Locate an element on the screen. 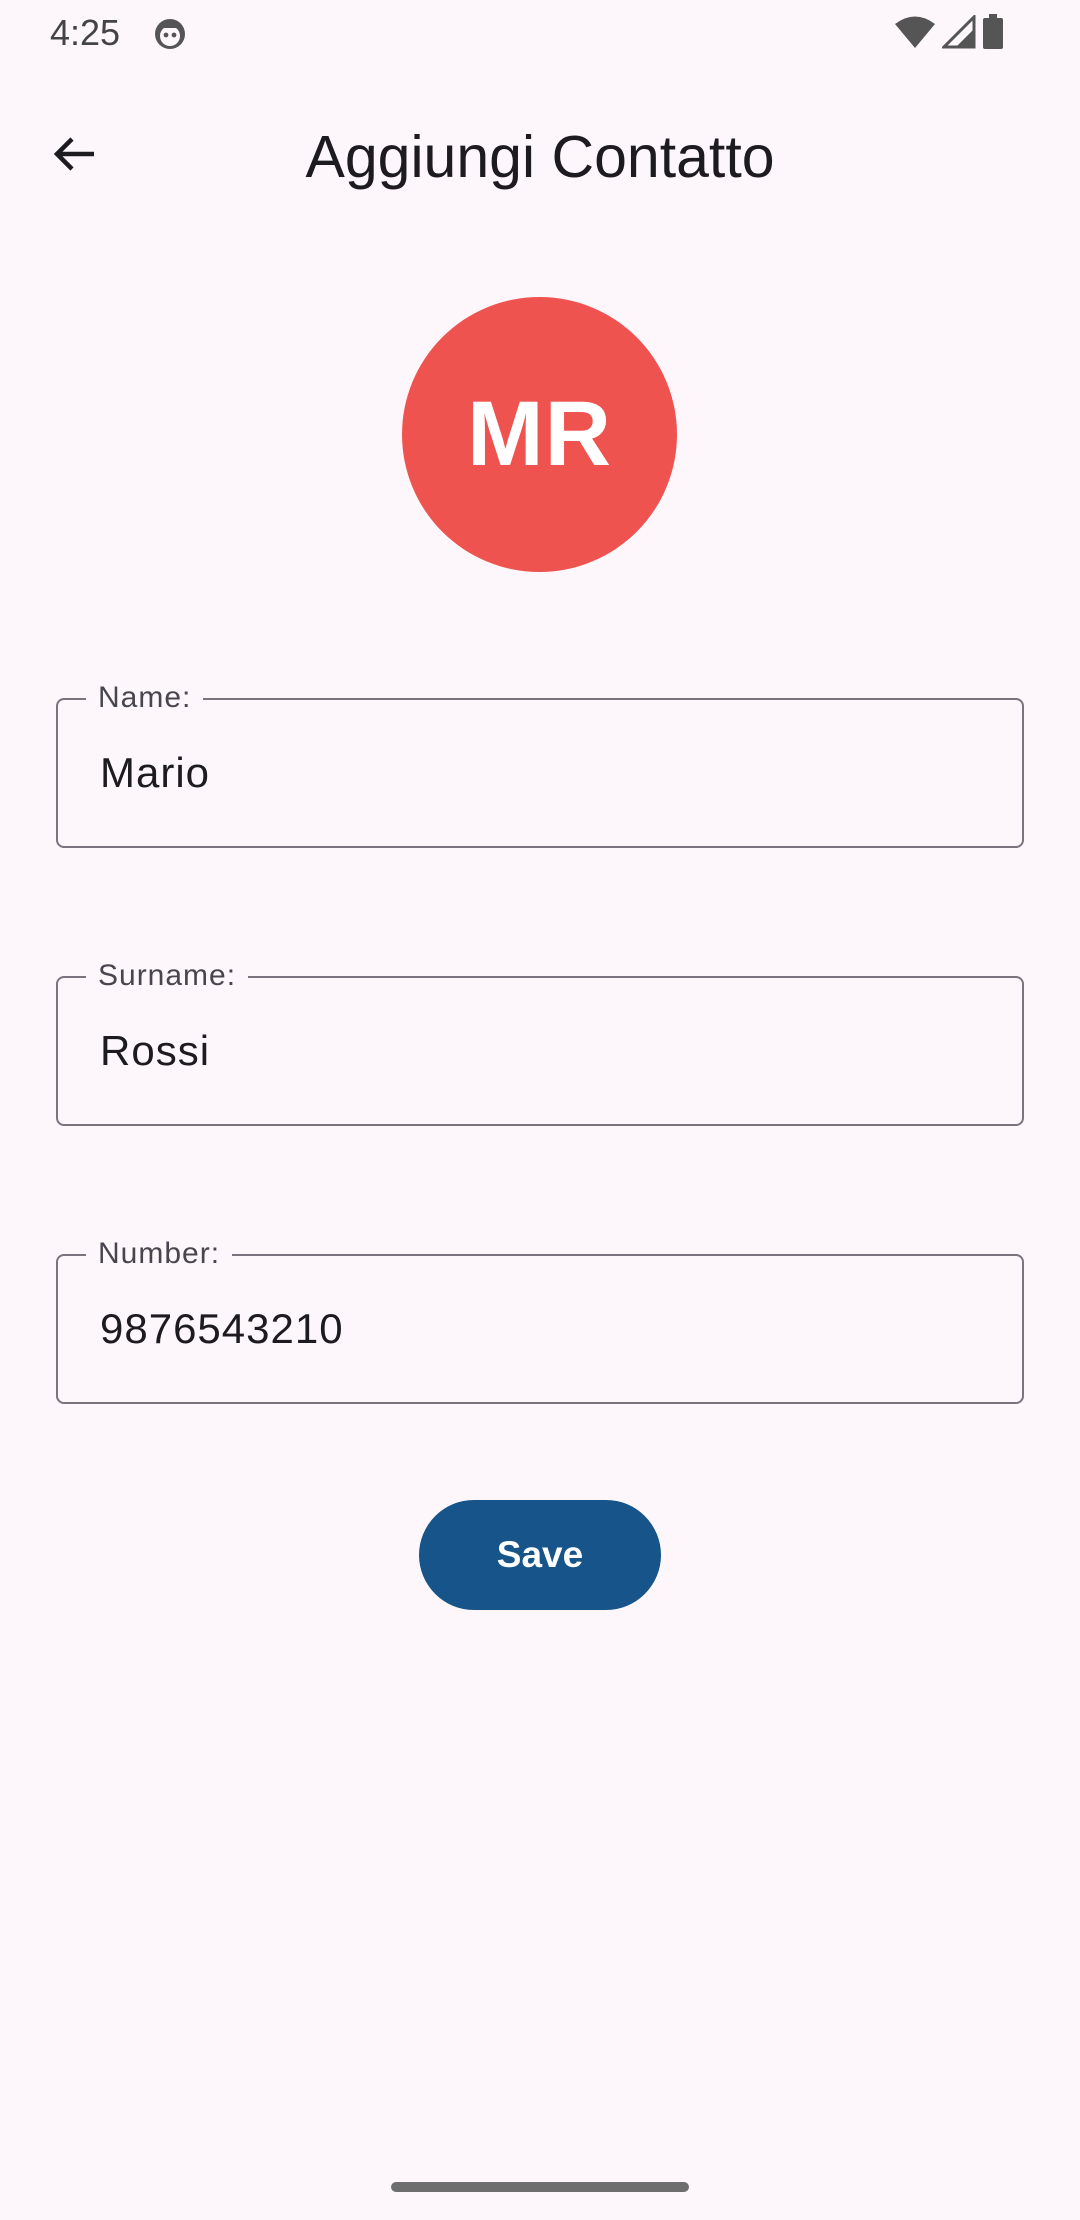  gesture-nav-handle is located at coordinates (540, 2187).